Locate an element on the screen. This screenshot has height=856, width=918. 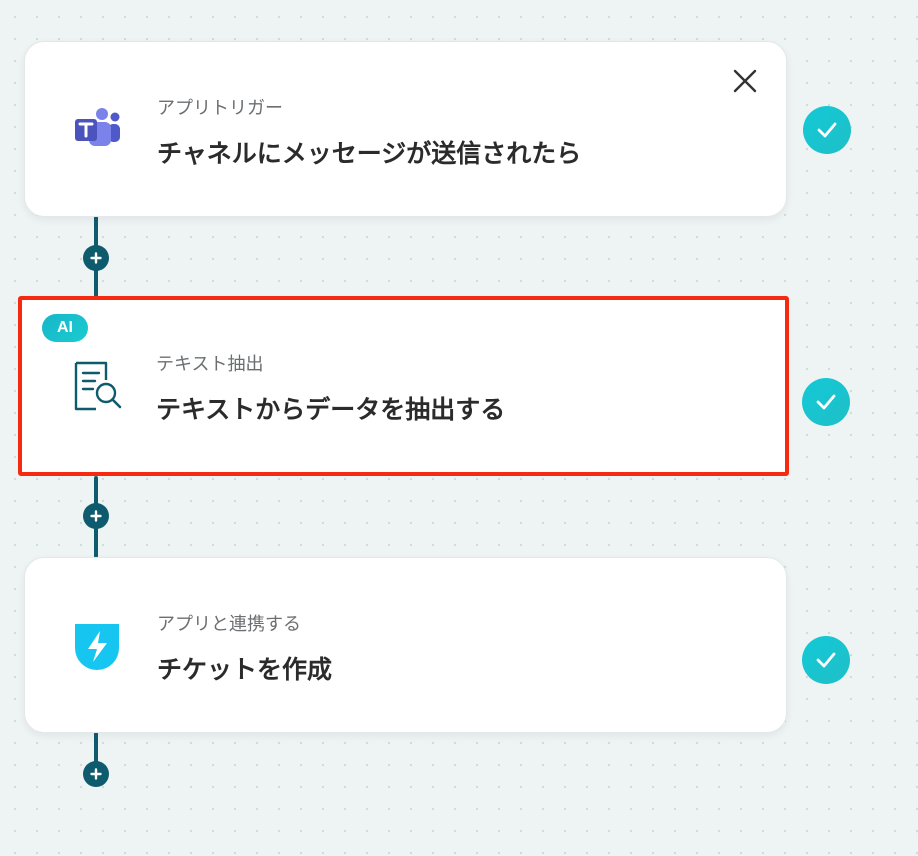
close-icon is located at coordinates (745, 81).